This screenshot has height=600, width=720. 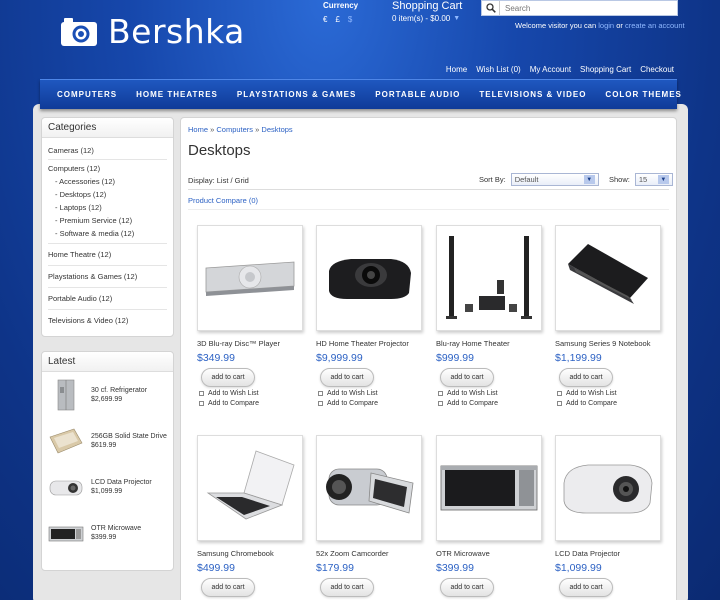 I want to click on product-card: LCD Data Projector $1,099.99 add to cart, so click(x=610, y=516).